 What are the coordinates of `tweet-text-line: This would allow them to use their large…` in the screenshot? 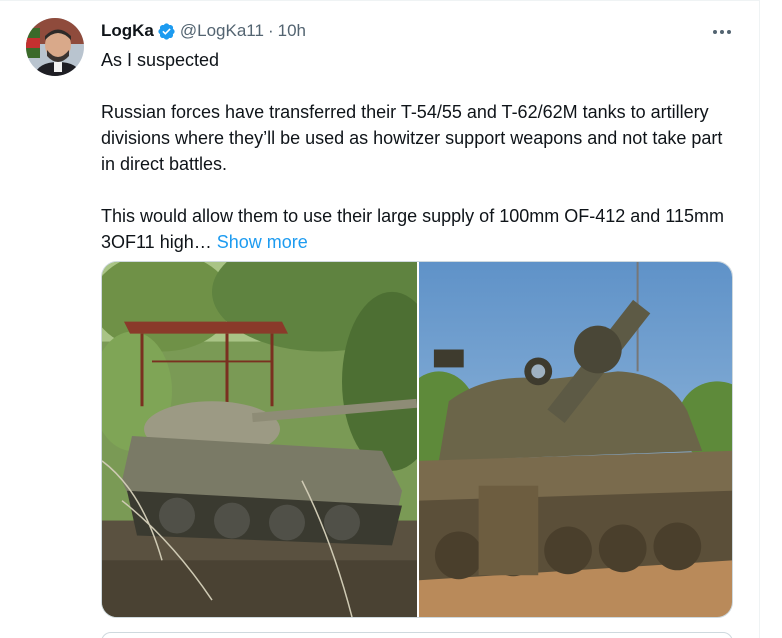 It's located at (412, 229).